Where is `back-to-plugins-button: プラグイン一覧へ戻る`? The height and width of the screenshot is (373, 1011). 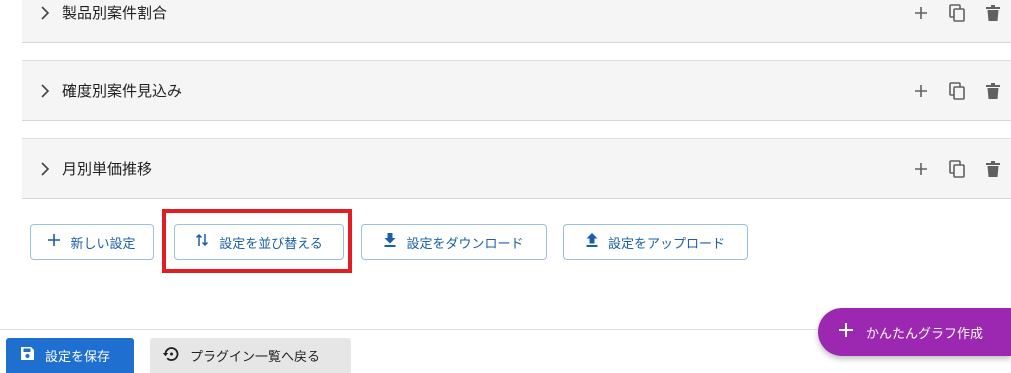 back-to-plugins-button: プラグイン一覧へ戻る is located at coordinates (250, 355).